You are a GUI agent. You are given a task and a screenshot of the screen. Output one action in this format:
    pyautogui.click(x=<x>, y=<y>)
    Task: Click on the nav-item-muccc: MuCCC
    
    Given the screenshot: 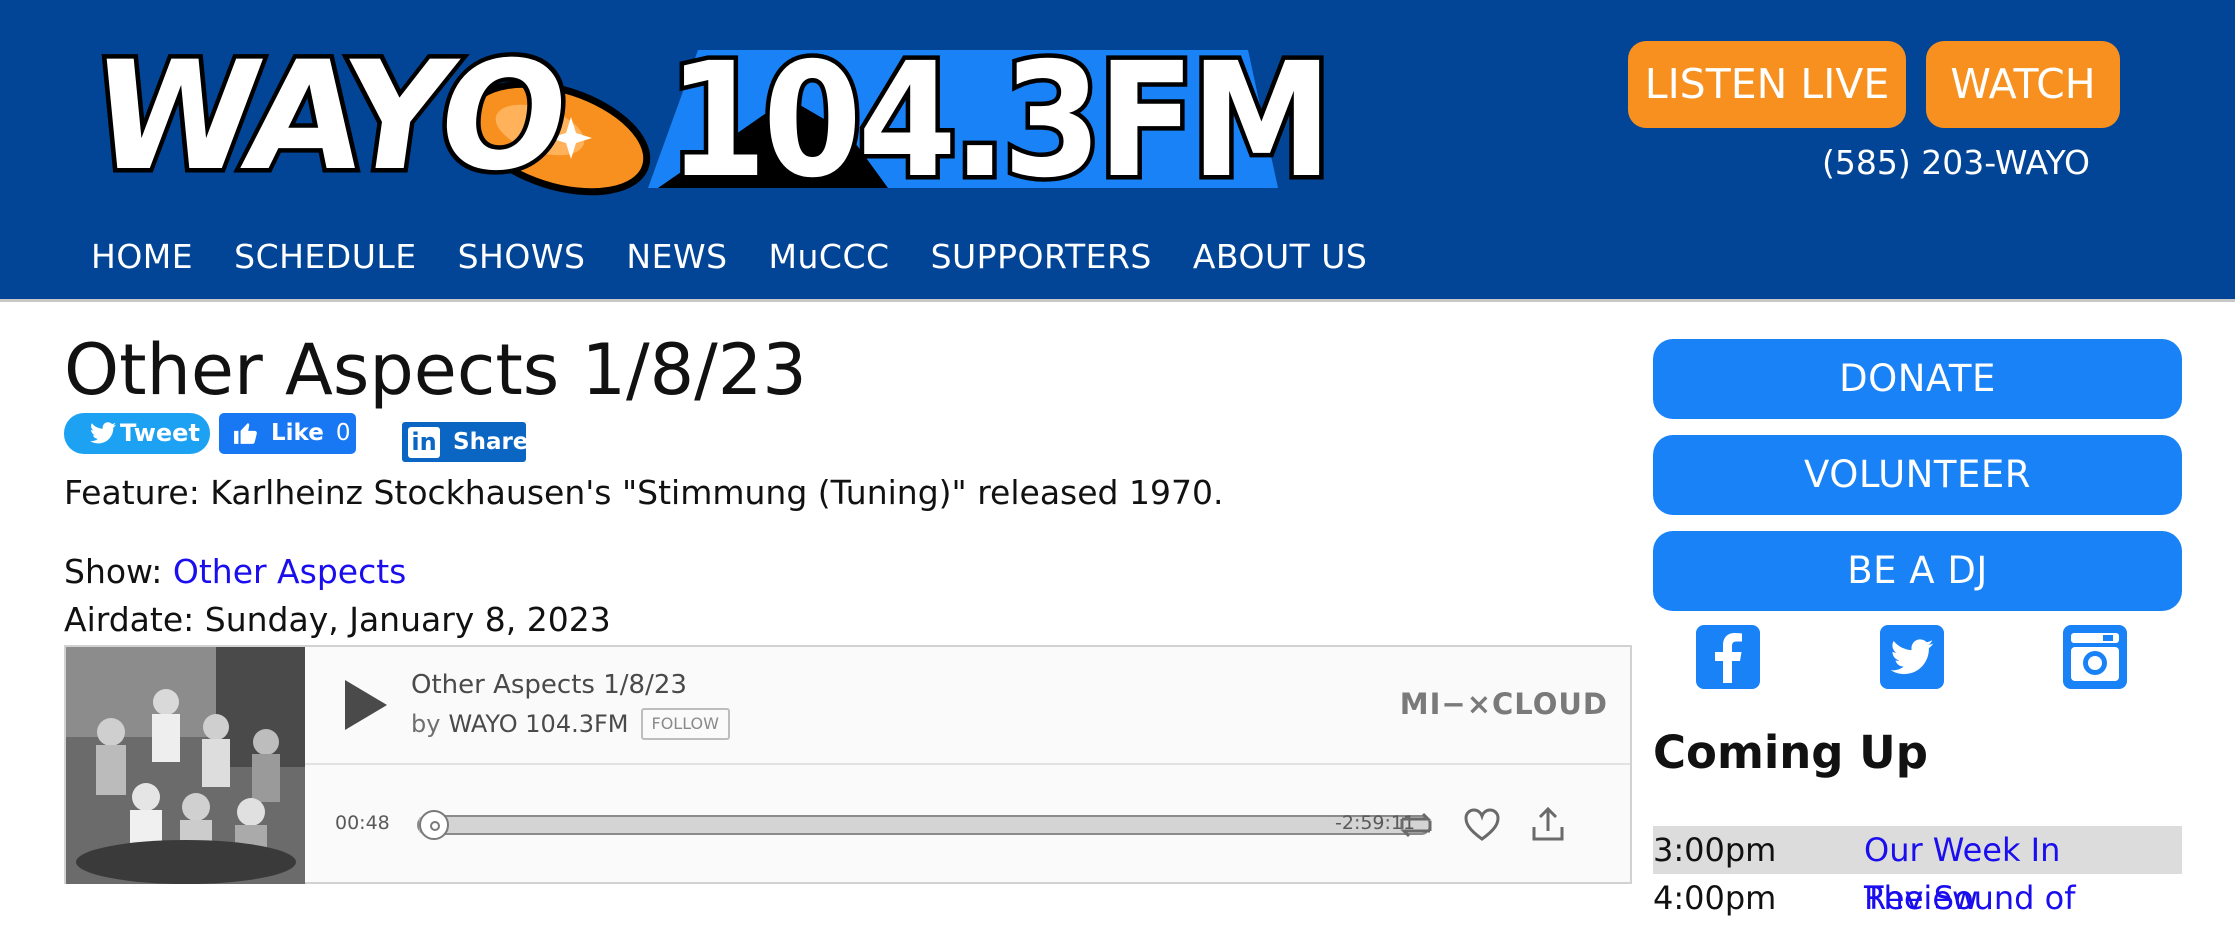 What is the action you would take?
    pyautogui.click(x=829, y=257)
    